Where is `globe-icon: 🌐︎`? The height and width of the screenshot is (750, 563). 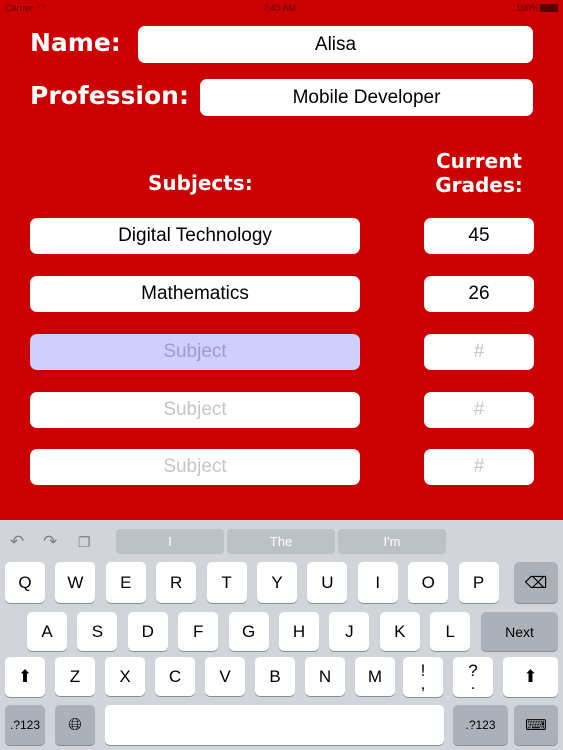 globe-icon: 🌐︎ is located at coordinates (75, 725).